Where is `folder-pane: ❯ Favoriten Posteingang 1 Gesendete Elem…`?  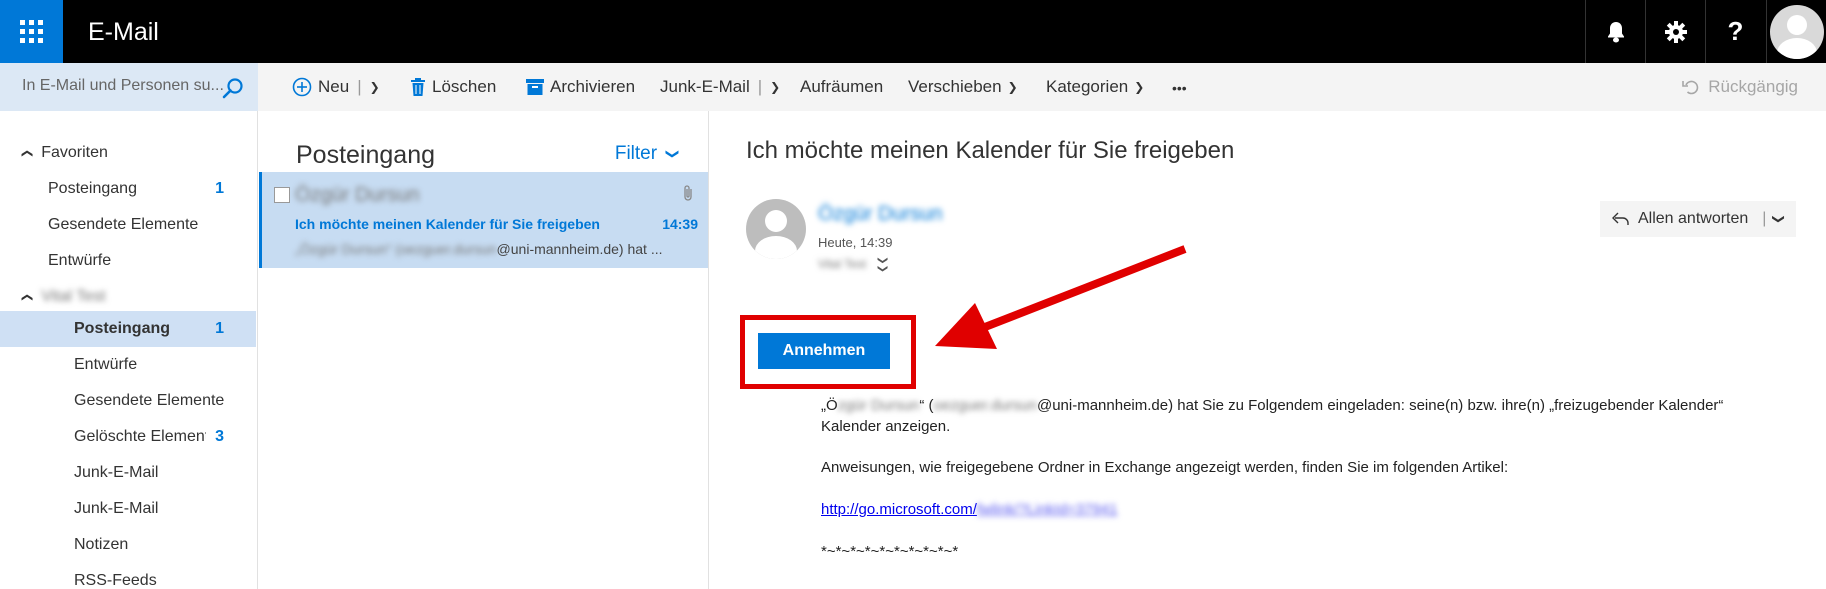 folder-pane: ❯ Favoriten Posteingang 1 Gesendete Elem… is located at coordinates (129, 350).